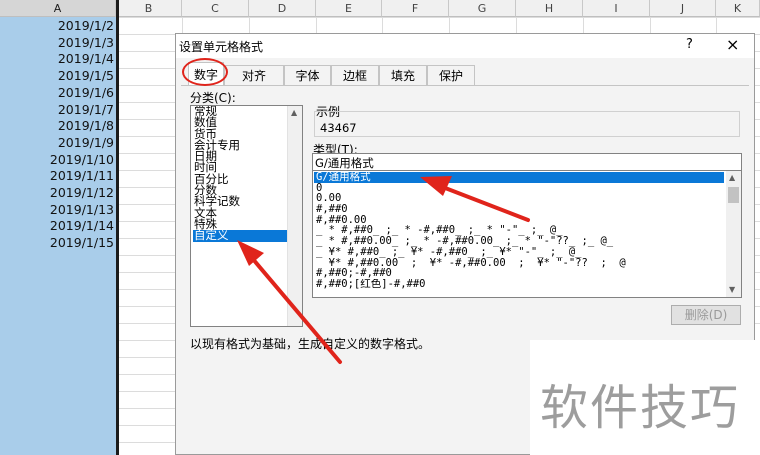  What do you see at coordinates (436, 186) in the screenshot?
I see `arrowhead-format` at bounding box center [436, 186].